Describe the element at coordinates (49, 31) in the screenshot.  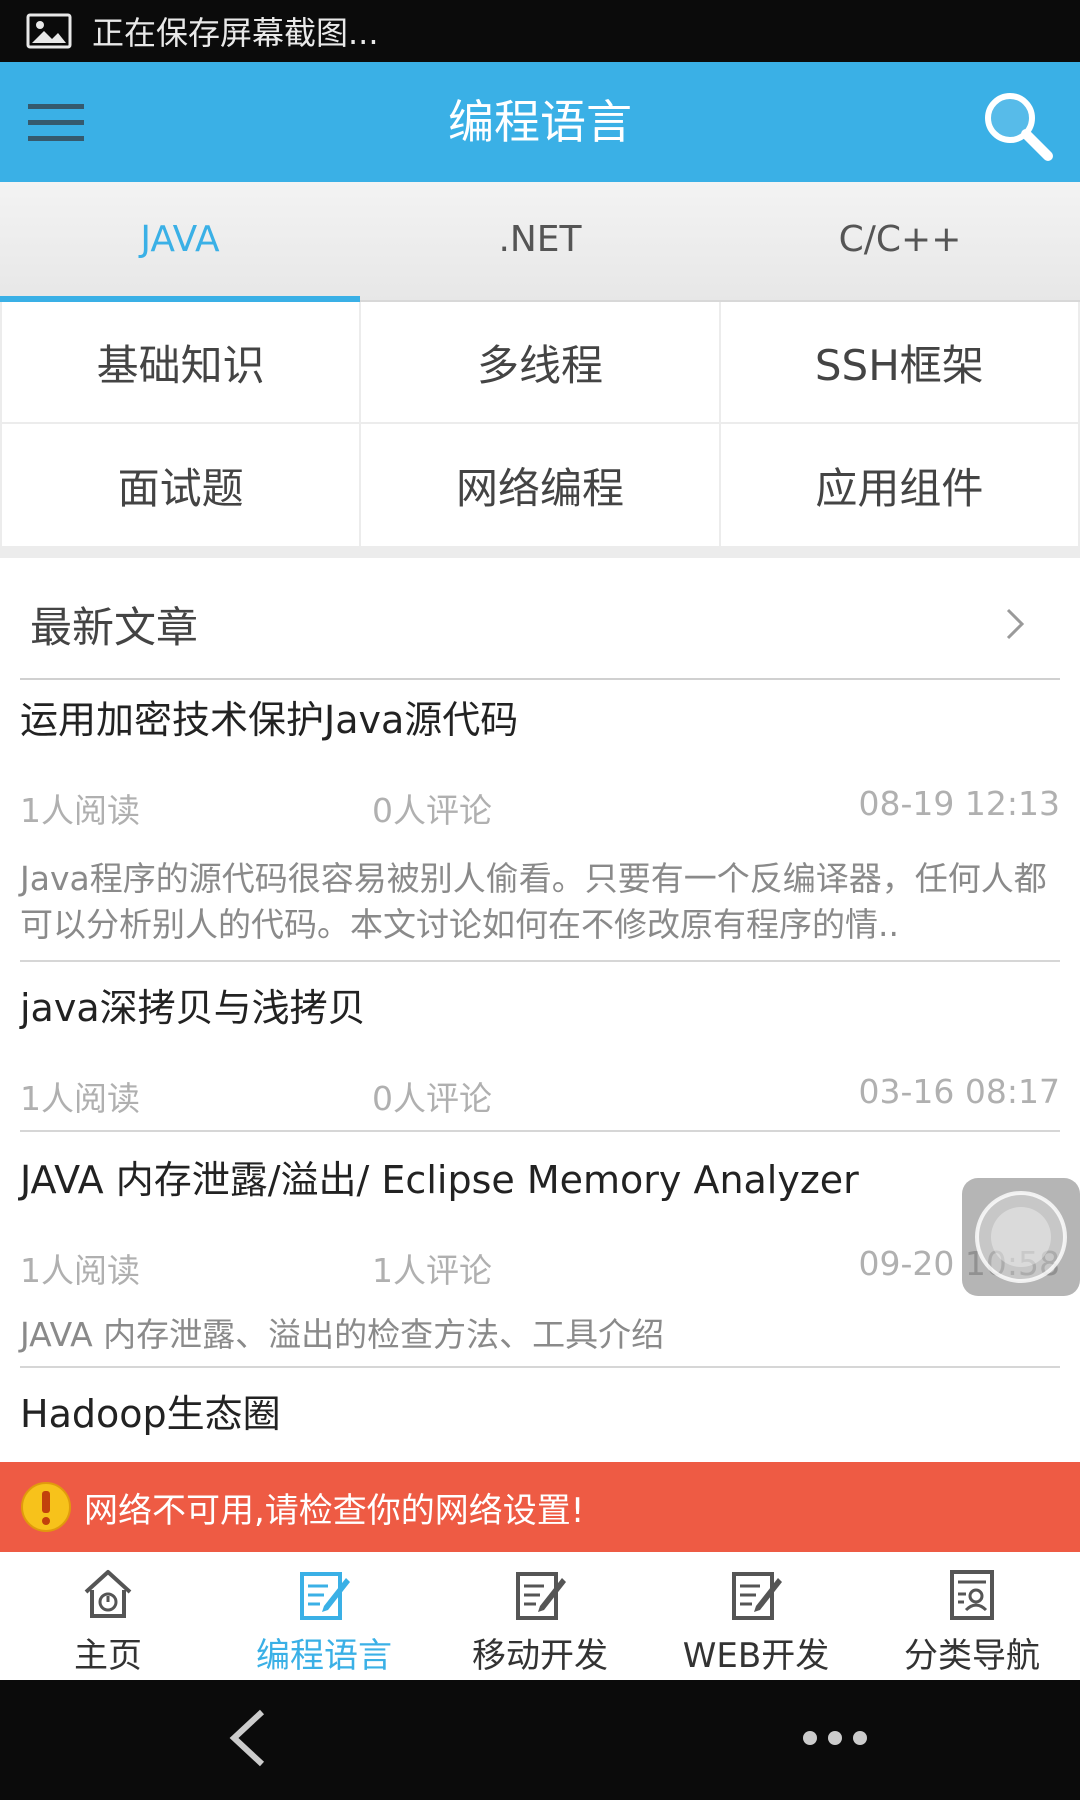
I see `screenshot-icon` at that location.